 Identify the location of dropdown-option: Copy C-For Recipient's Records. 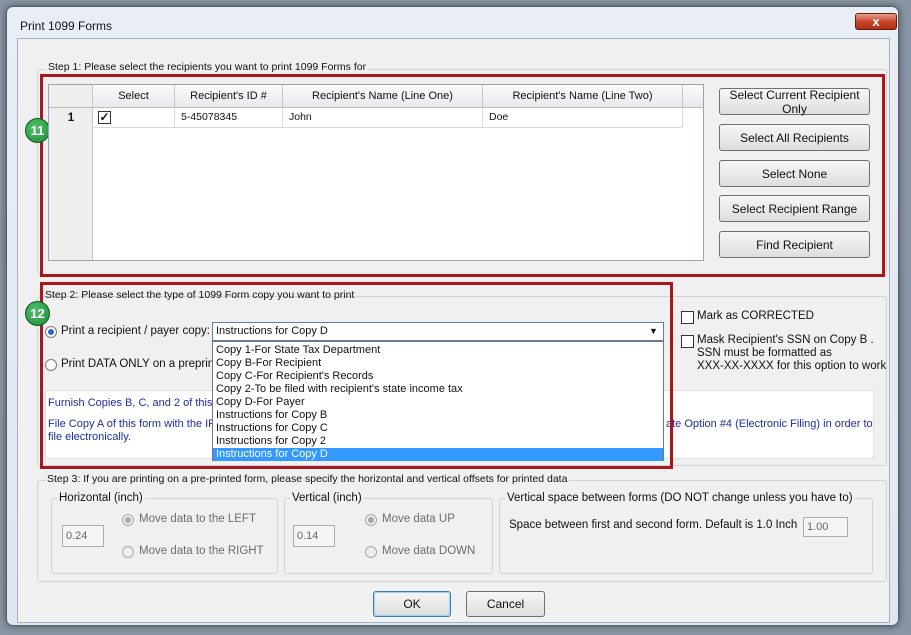
(438, 376).